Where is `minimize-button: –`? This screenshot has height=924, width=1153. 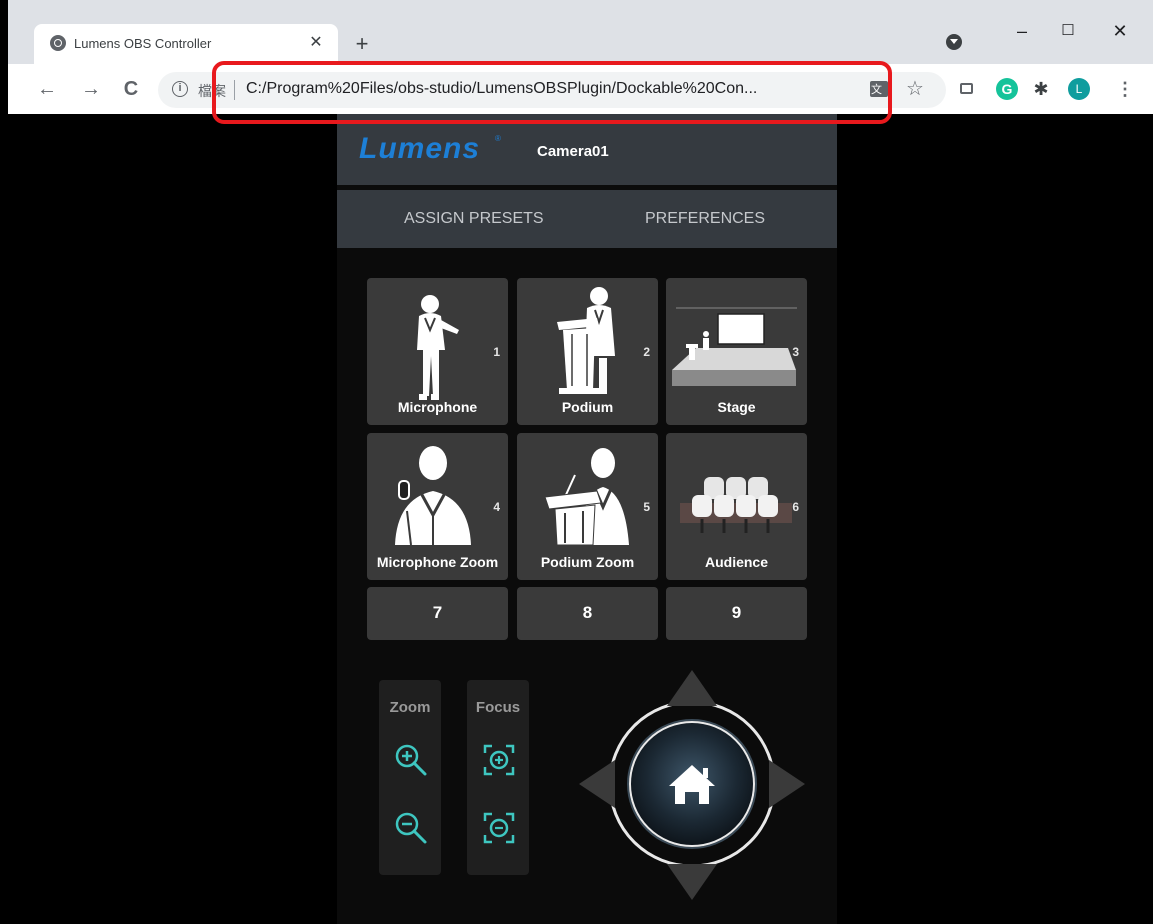
minimize-button: – is located at coordinates (1022, 31).